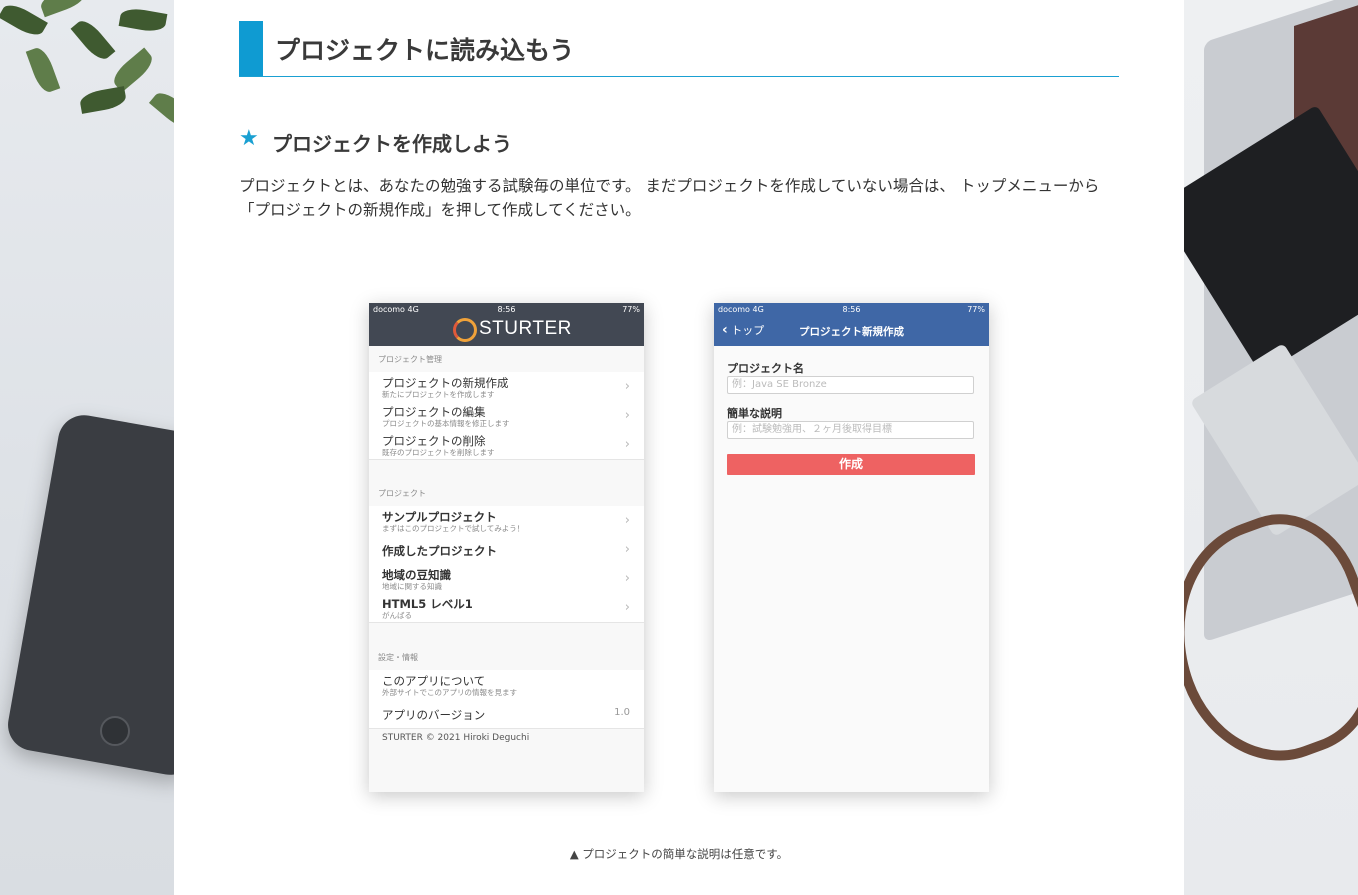  Describe the element at coordinates (438, 394) in the screenshot. I see `menu-item-subtitle: 新たにプロジェクトを作成します` at that location.